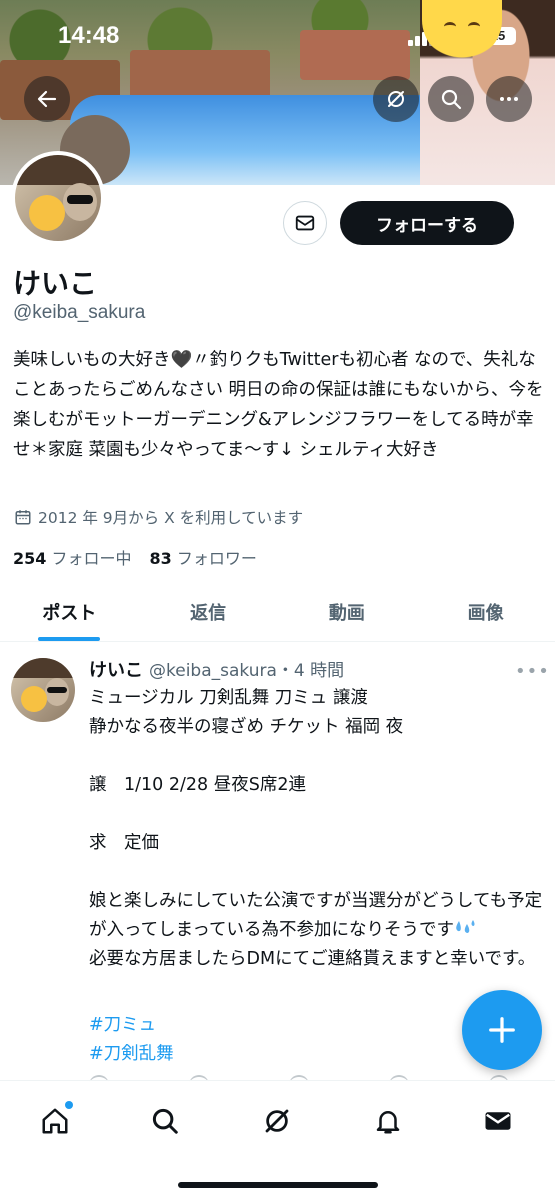 The width and height of the screenshot is (555, 1200). I want to click on tab-media: 画像, so click(485, 611).